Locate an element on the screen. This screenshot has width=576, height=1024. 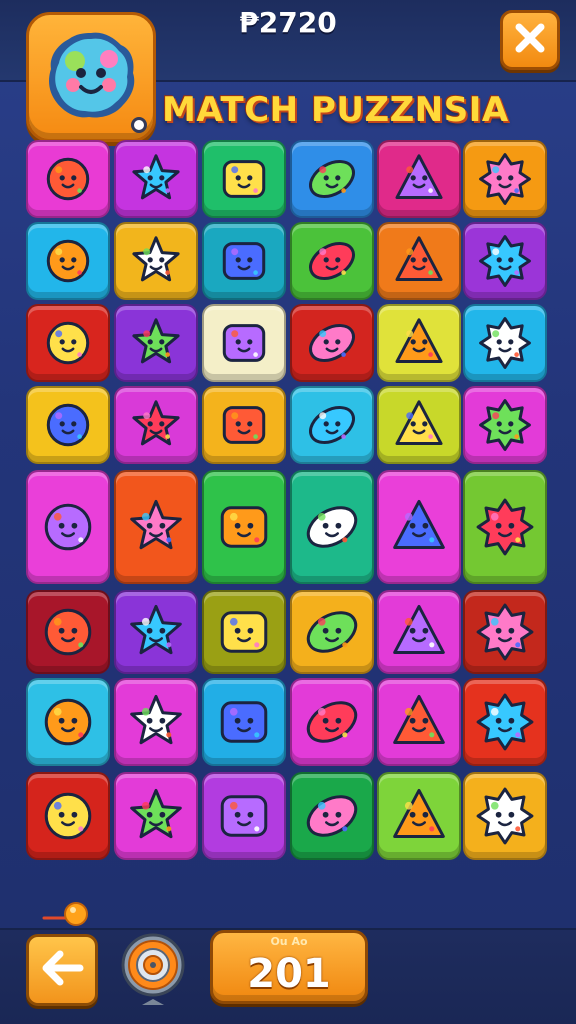
blue-virus-icon is located at coordinates (332, 722).